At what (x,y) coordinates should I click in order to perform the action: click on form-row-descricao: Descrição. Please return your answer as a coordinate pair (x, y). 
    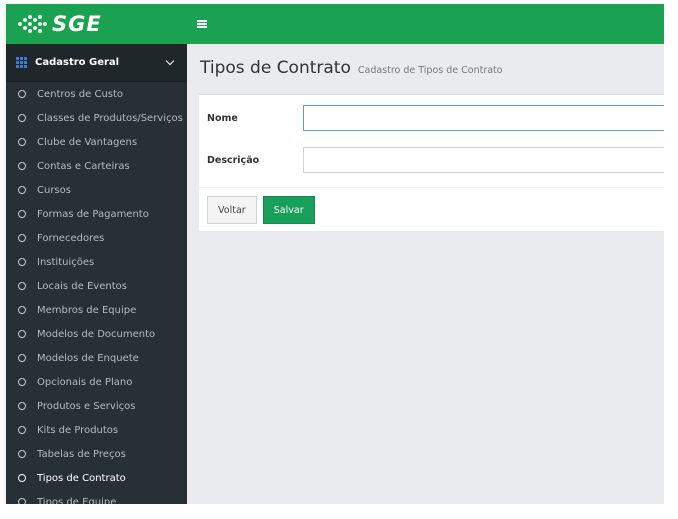
    Looking at the image, I should click on (431, 160).